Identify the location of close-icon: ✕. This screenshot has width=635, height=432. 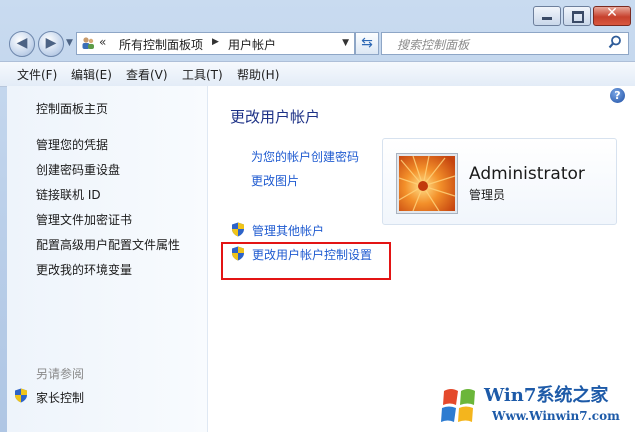
(612, 13).